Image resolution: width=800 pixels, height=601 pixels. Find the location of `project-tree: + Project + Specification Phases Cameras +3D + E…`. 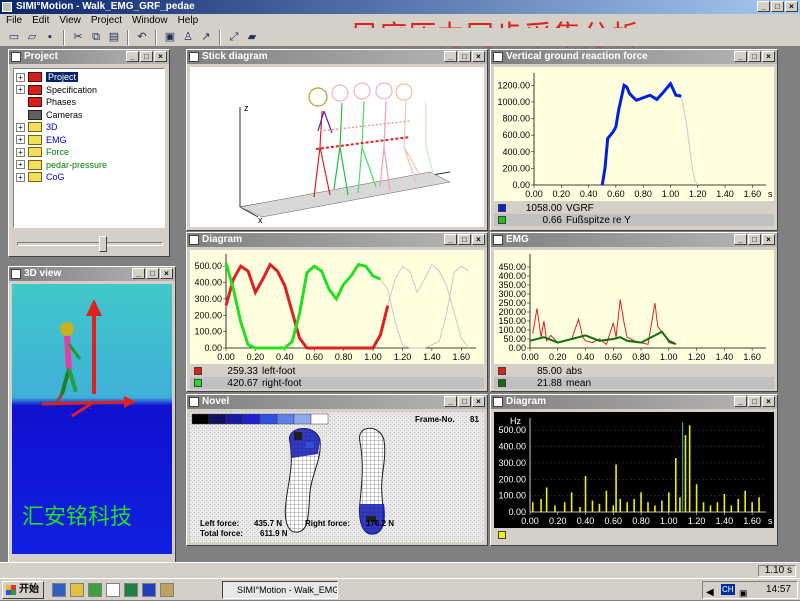

project-tree: + Project + Specification Phases Cameras +3D + E… is located at coordinates (89, 148).